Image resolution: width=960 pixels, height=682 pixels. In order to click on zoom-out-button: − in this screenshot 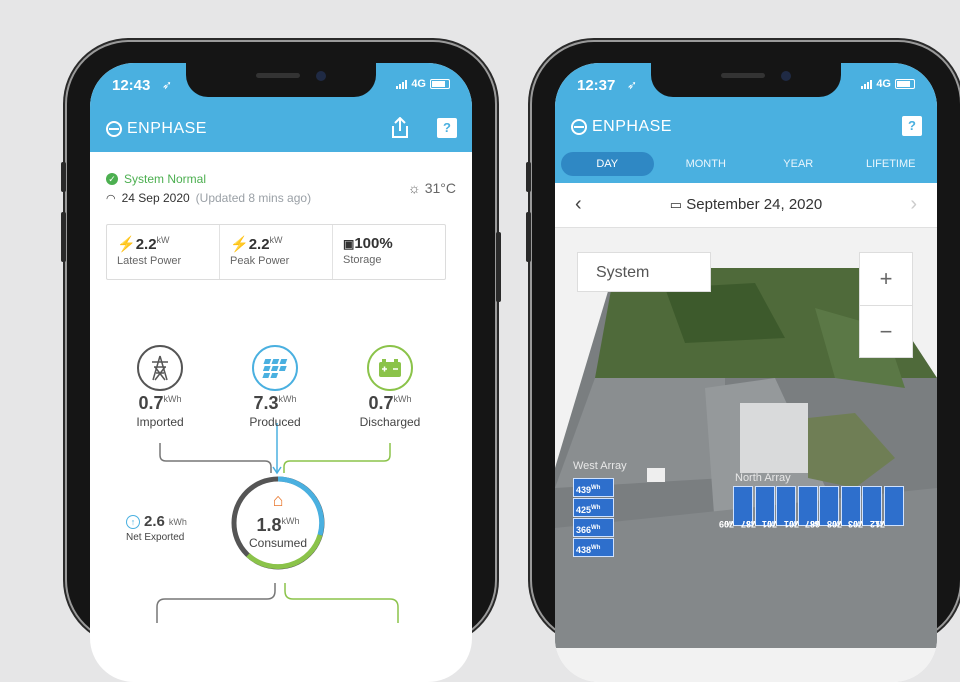, I will do `click(886, 331)`.